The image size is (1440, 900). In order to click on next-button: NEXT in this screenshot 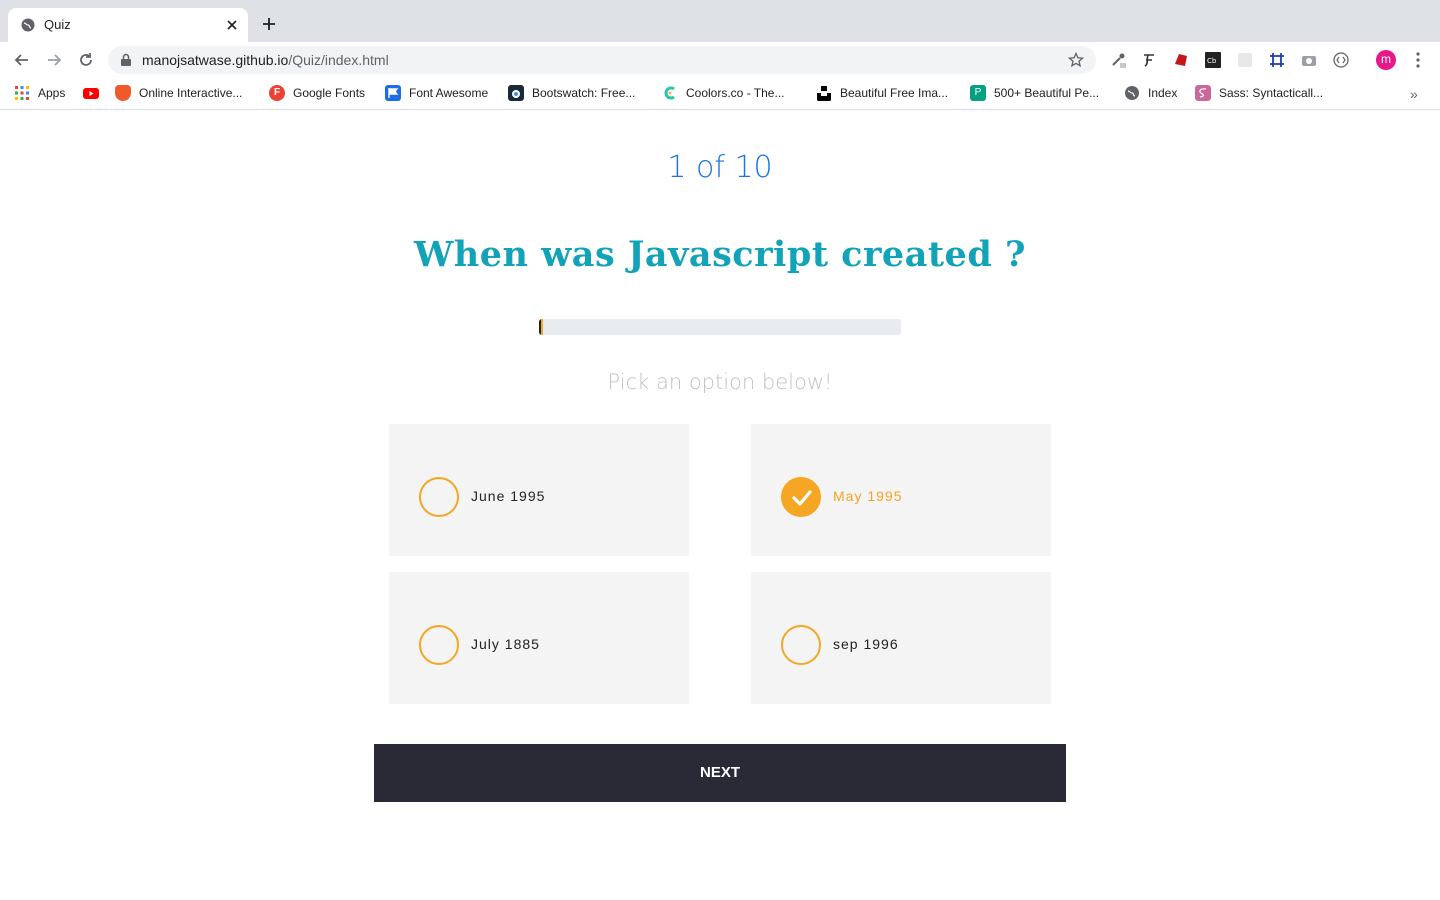, I will do `click(720, 773)`.